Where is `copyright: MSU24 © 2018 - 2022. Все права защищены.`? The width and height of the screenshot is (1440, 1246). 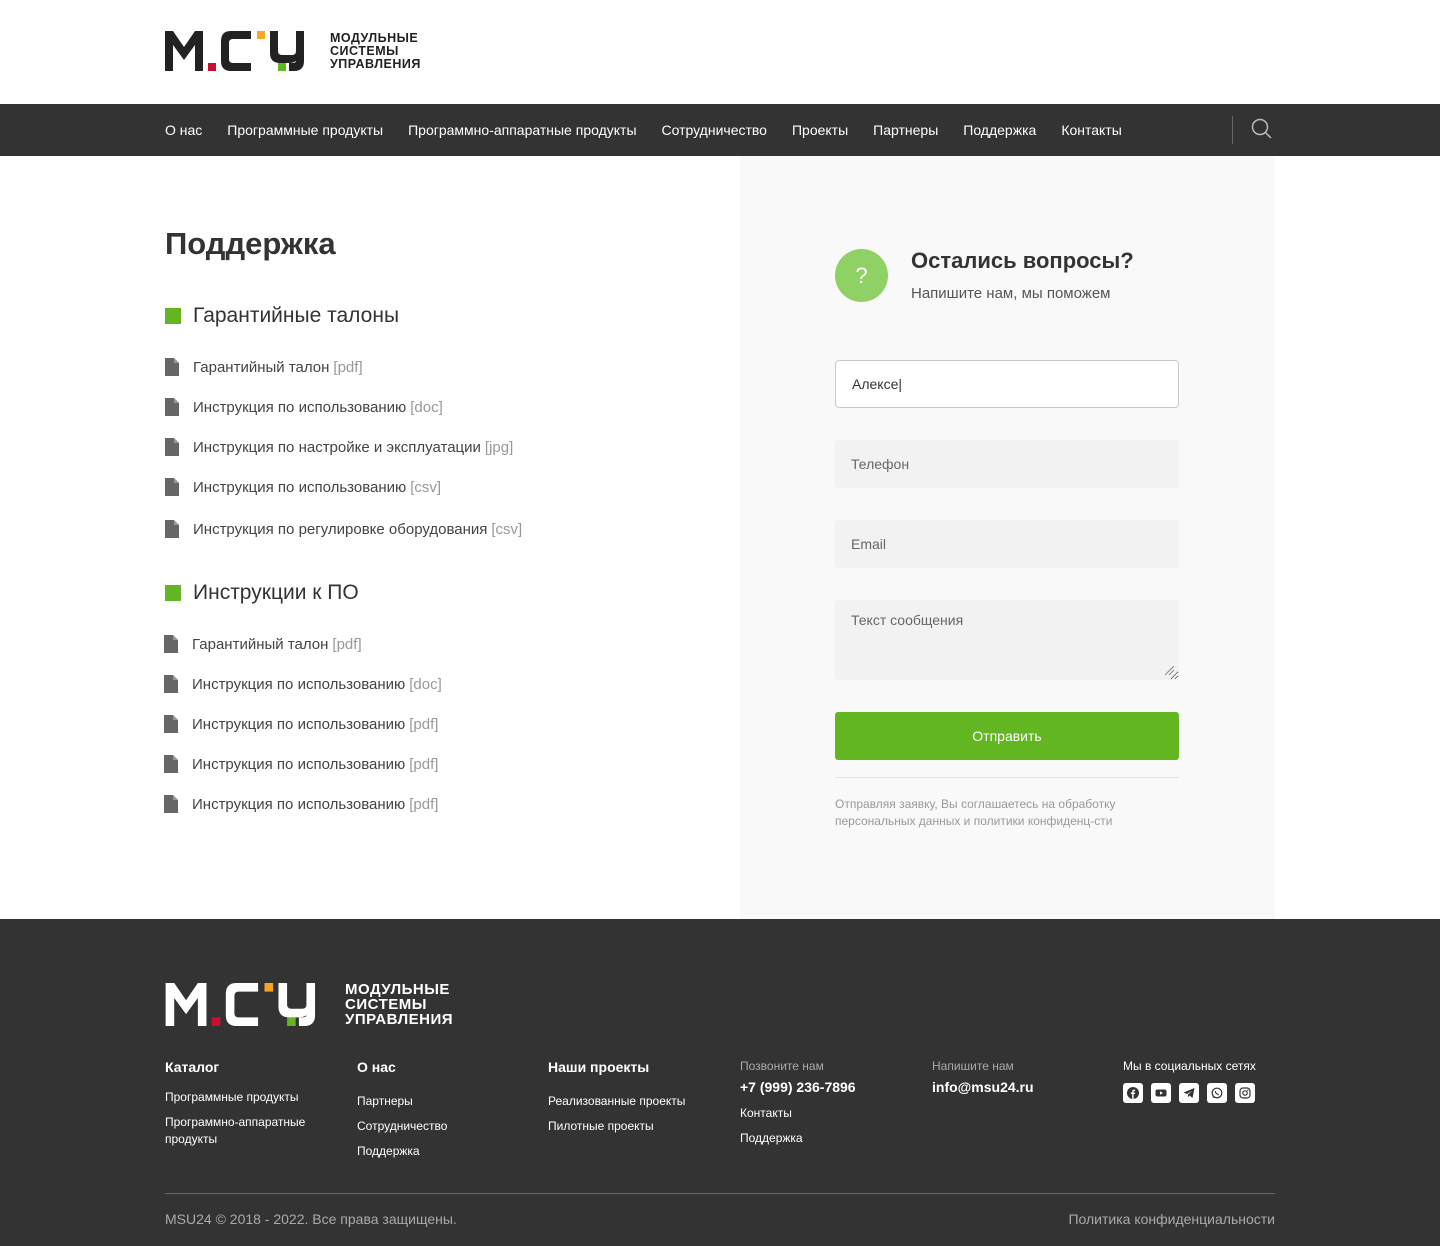 copyright: MSU24 © 2018 - 2022. Все права защищены. is located at coordinates (311, 1219).